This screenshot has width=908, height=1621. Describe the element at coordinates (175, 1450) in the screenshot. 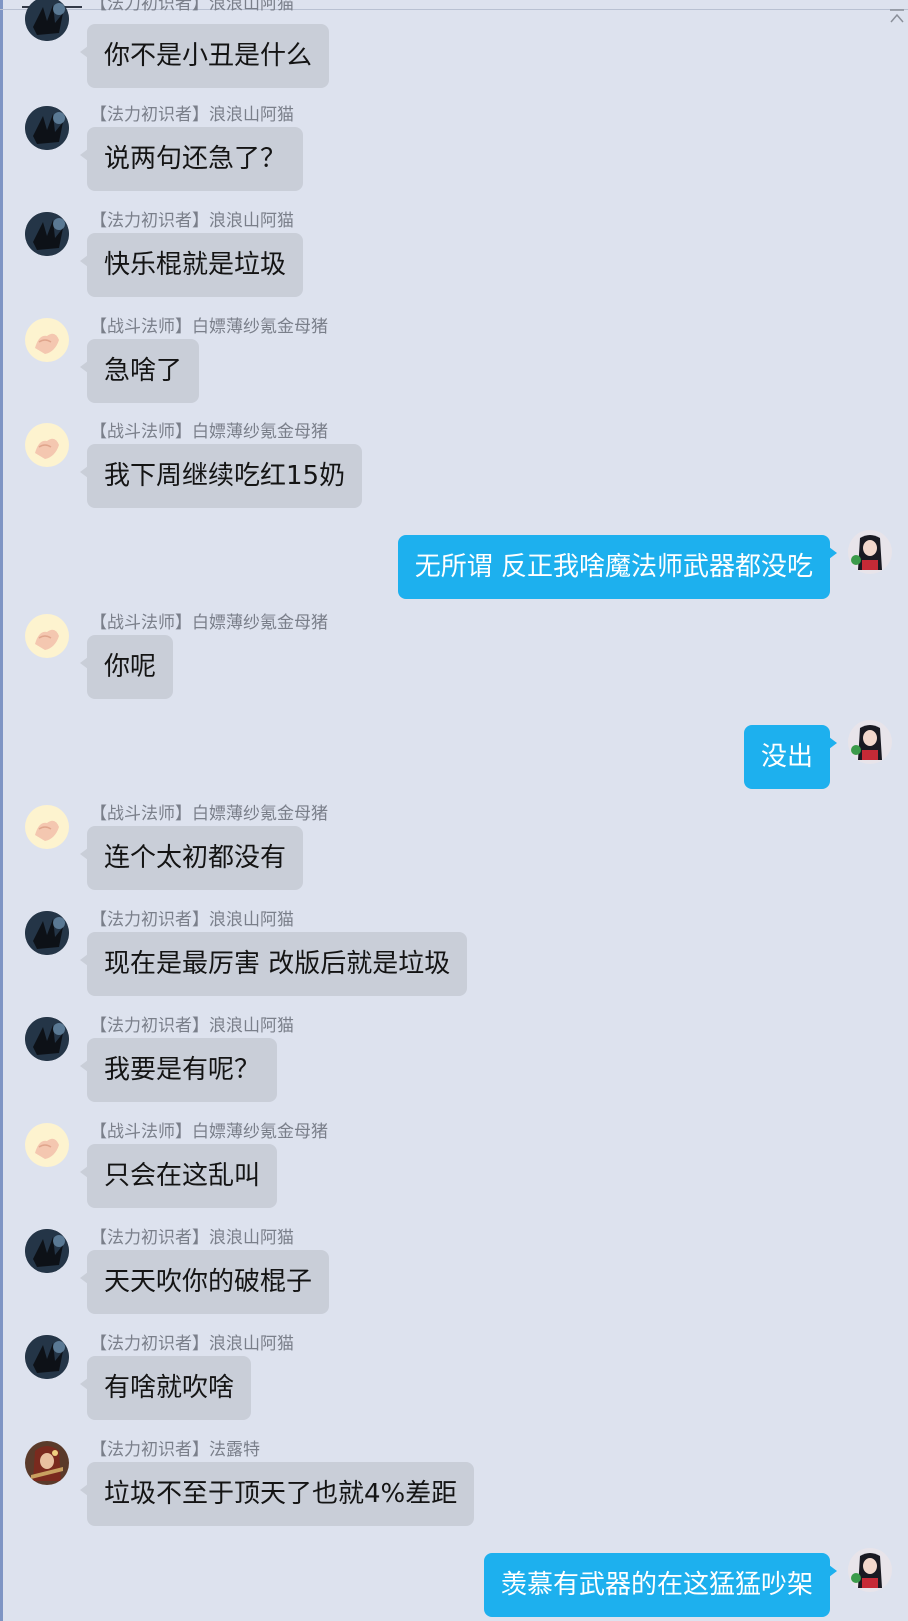

I see `sender-name: 【法力初识者】法露特` at that location.